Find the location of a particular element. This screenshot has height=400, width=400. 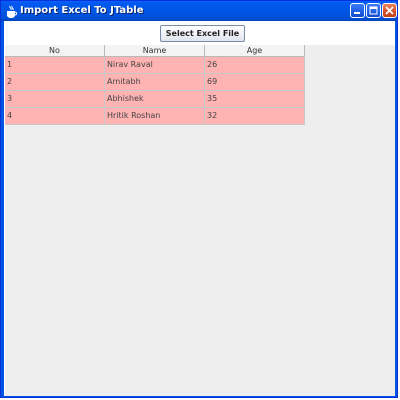

cell-age: 32 is located at coordinates (255, 116).